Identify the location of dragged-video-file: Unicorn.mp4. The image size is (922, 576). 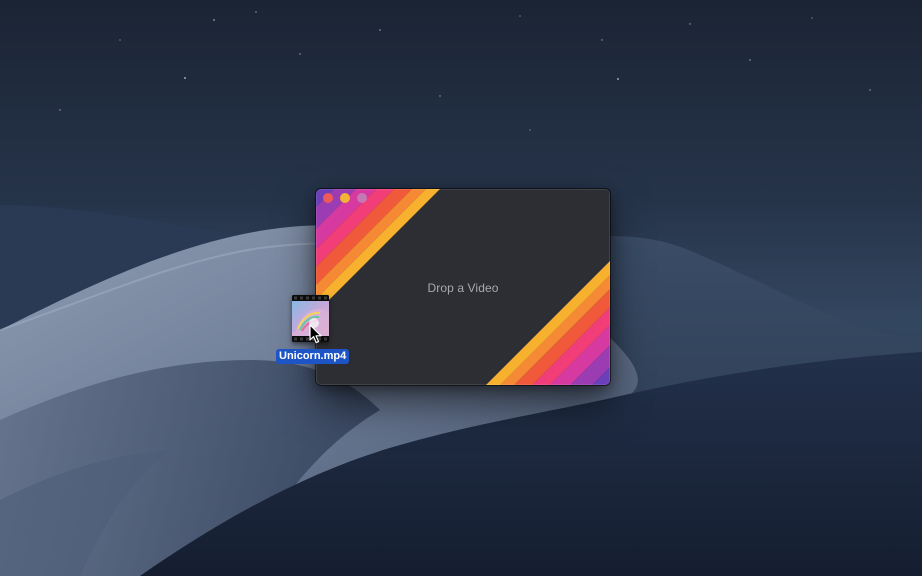
(313, 330).